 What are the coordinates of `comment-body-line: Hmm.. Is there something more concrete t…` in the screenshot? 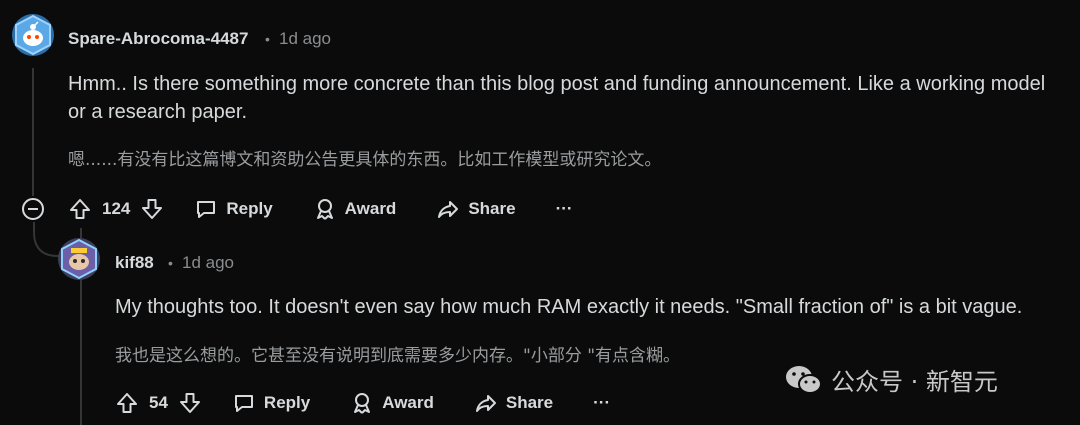 It's located at (557, 84).